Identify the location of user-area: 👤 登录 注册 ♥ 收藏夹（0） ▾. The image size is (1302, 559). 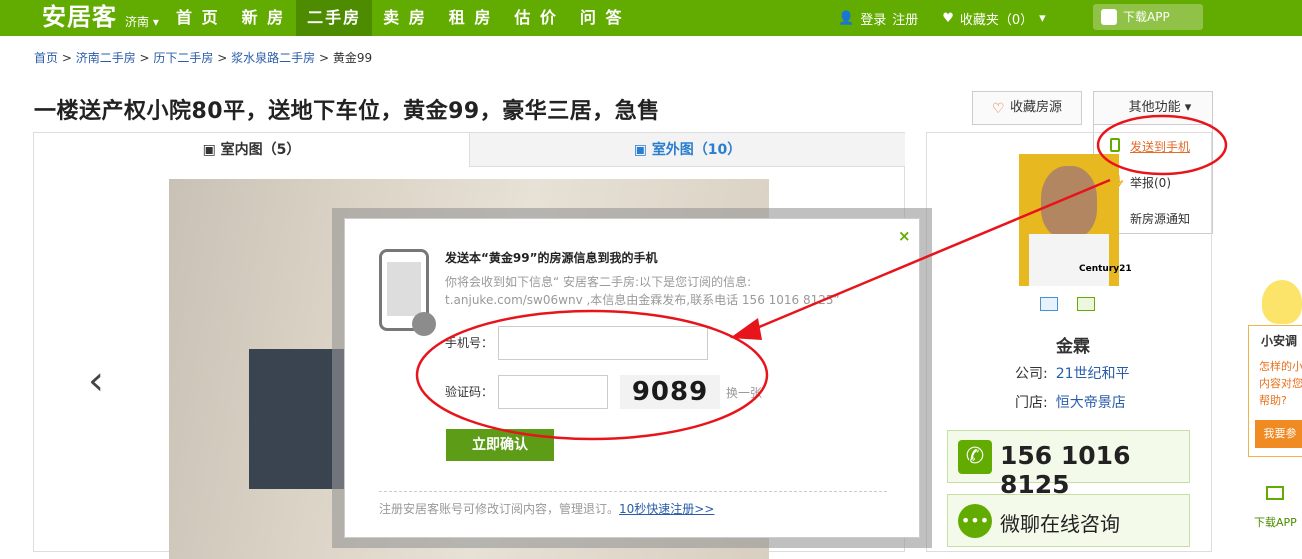
(945, 18).